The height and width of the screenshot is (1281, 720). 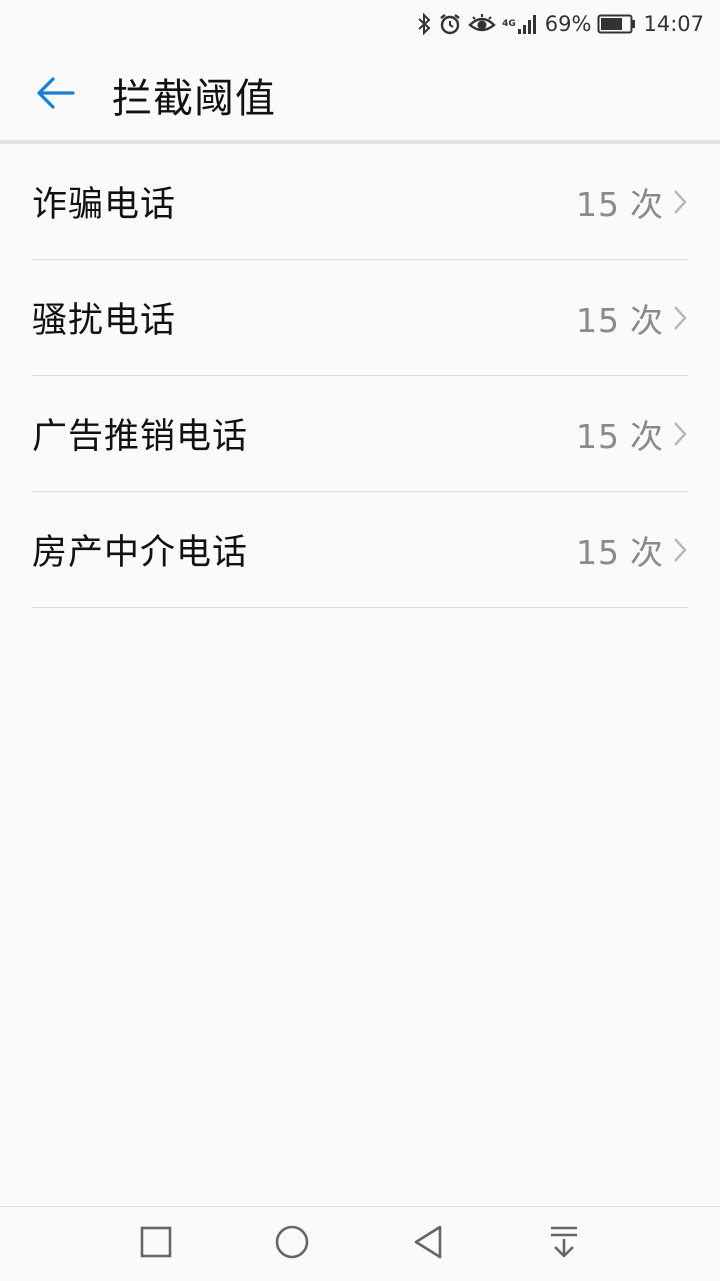 I want to click on recents-square-icon, so click(x=156, y=1244).